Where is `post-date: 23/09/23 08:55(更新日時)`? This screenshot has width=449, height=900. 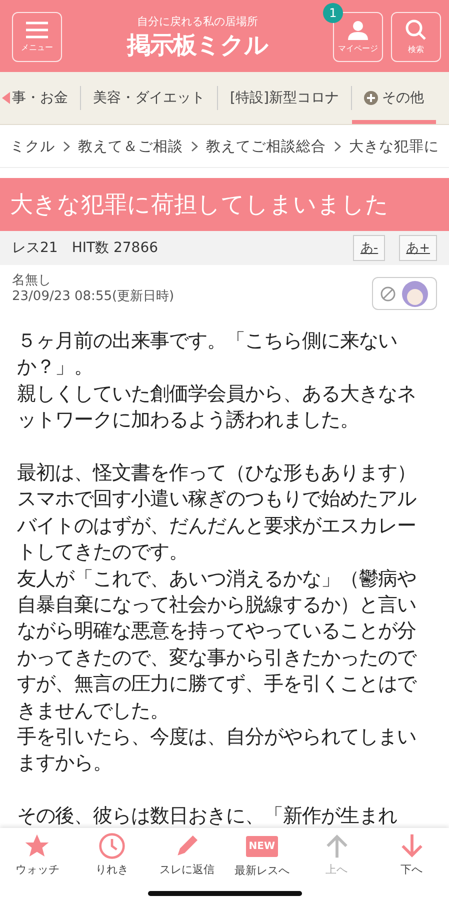
post-date: 23/09/23 08:55(更新日時) is located at coordinates (94, 297).